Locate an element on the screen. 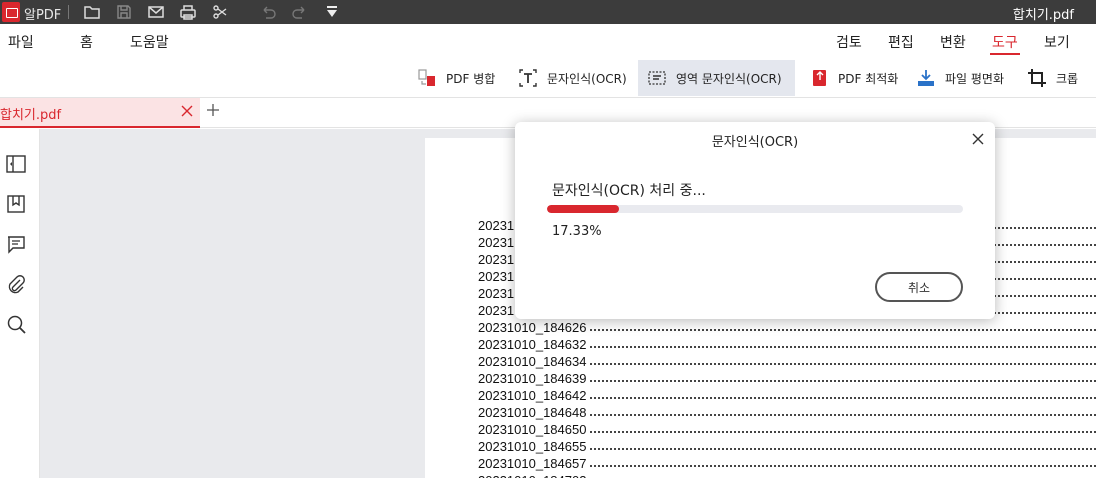  flatten-label: 파일 평면화 is located at coordinates (975, 78).